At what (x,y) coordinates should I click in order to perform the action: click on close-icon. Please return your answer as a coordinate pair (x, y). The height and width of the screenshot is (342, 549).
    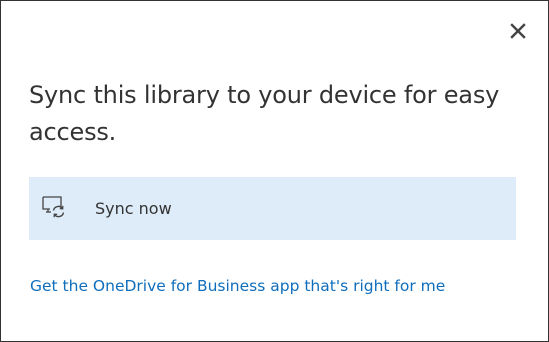
    Looking at the image, I should click on (518, 31).